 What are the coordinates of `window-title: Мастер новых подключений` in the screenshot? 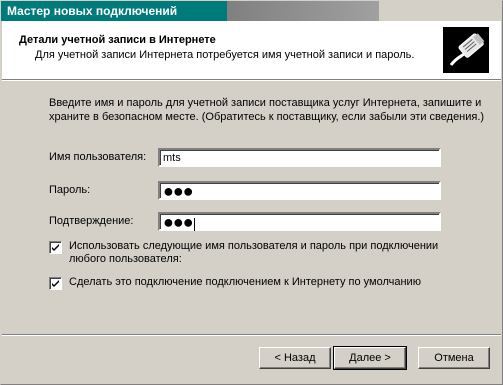 It's located at (92, 11).